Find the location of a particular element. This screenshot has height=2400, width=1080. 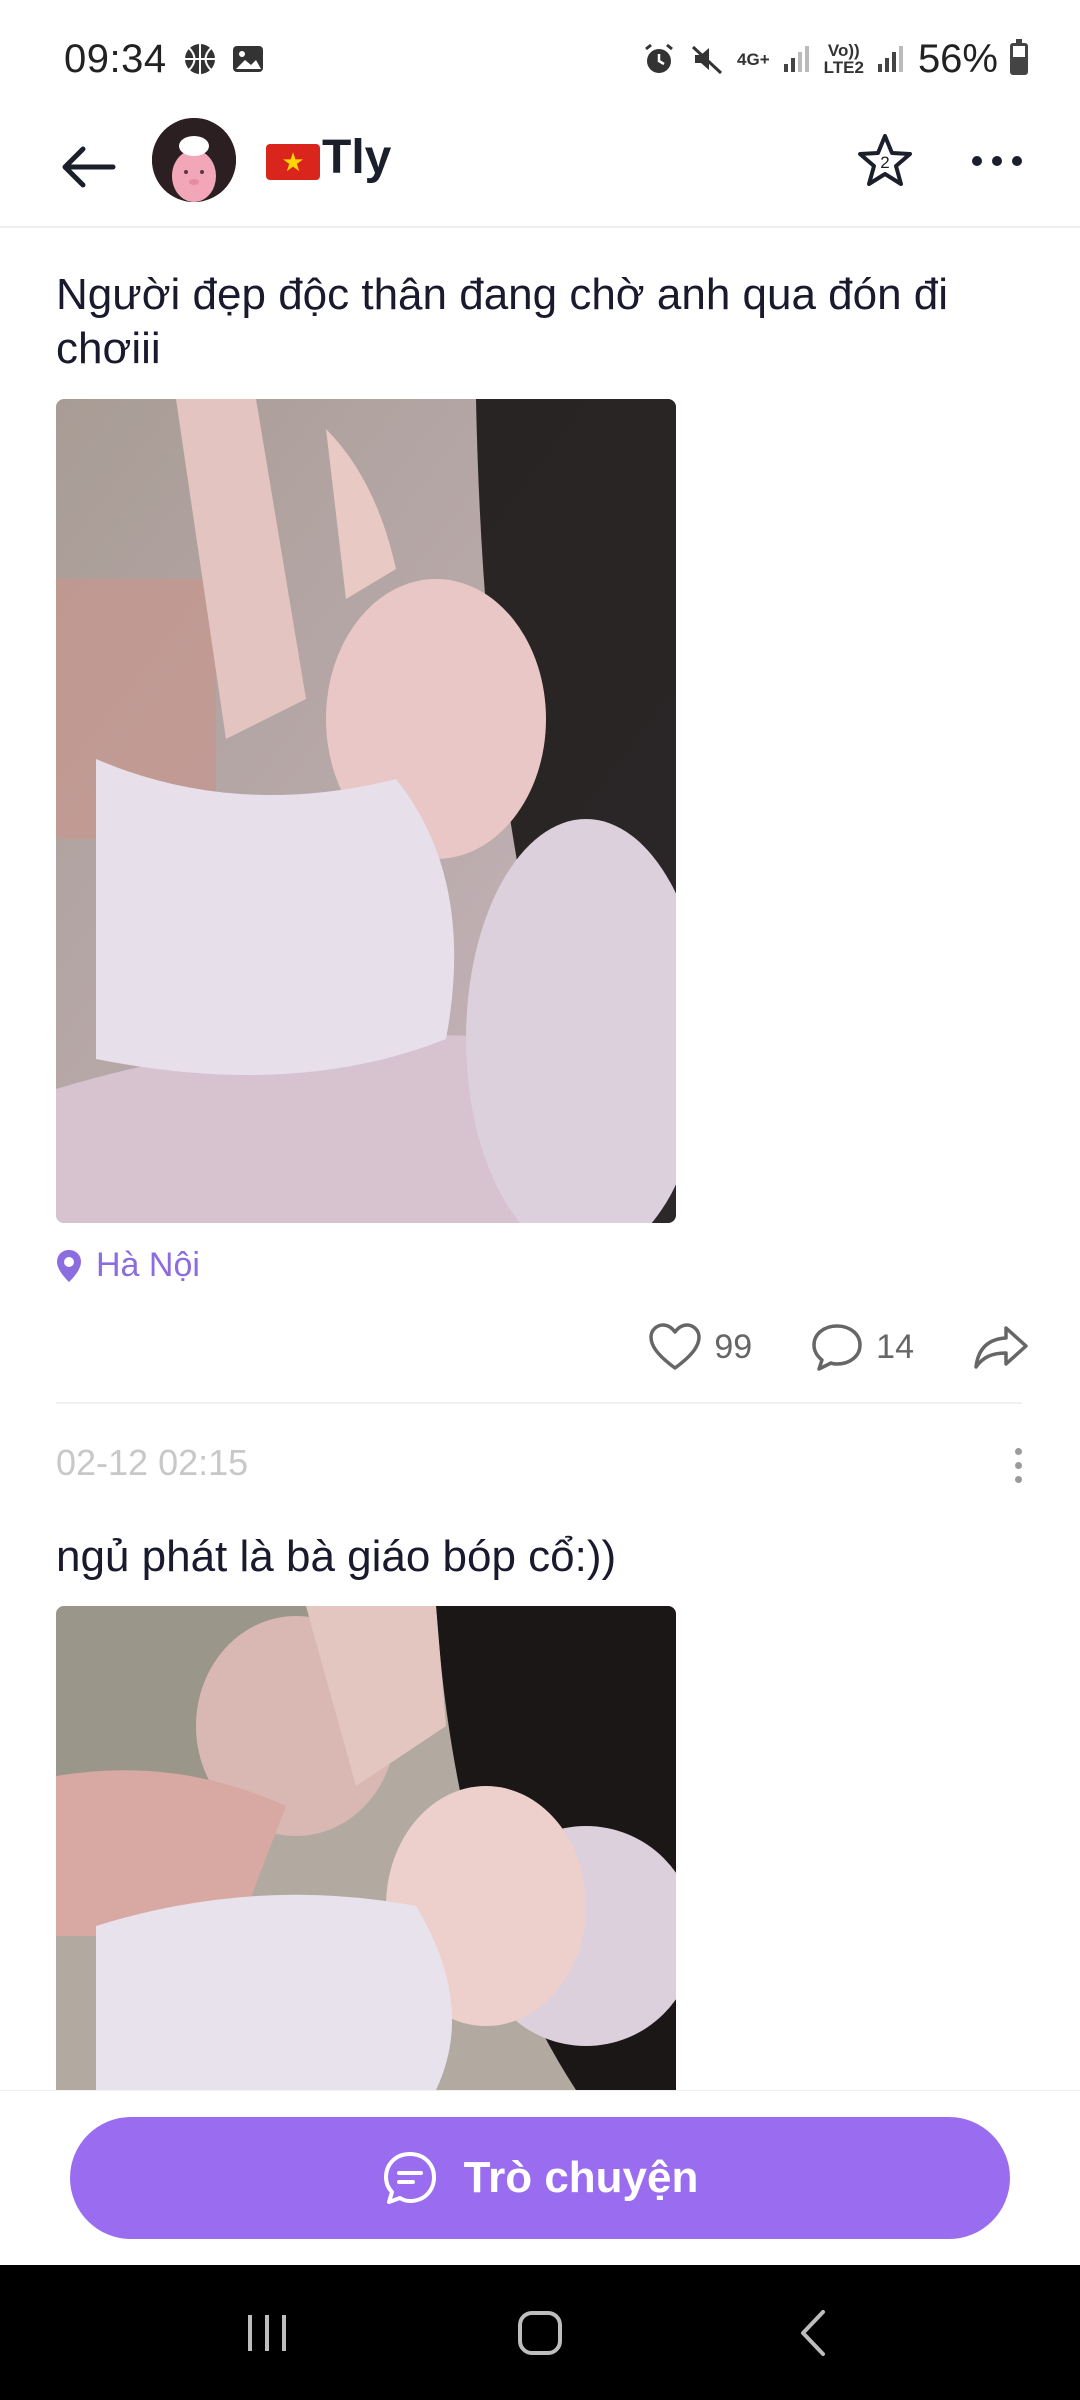

status-time: 09:34 is located at coordinates (115, 58).